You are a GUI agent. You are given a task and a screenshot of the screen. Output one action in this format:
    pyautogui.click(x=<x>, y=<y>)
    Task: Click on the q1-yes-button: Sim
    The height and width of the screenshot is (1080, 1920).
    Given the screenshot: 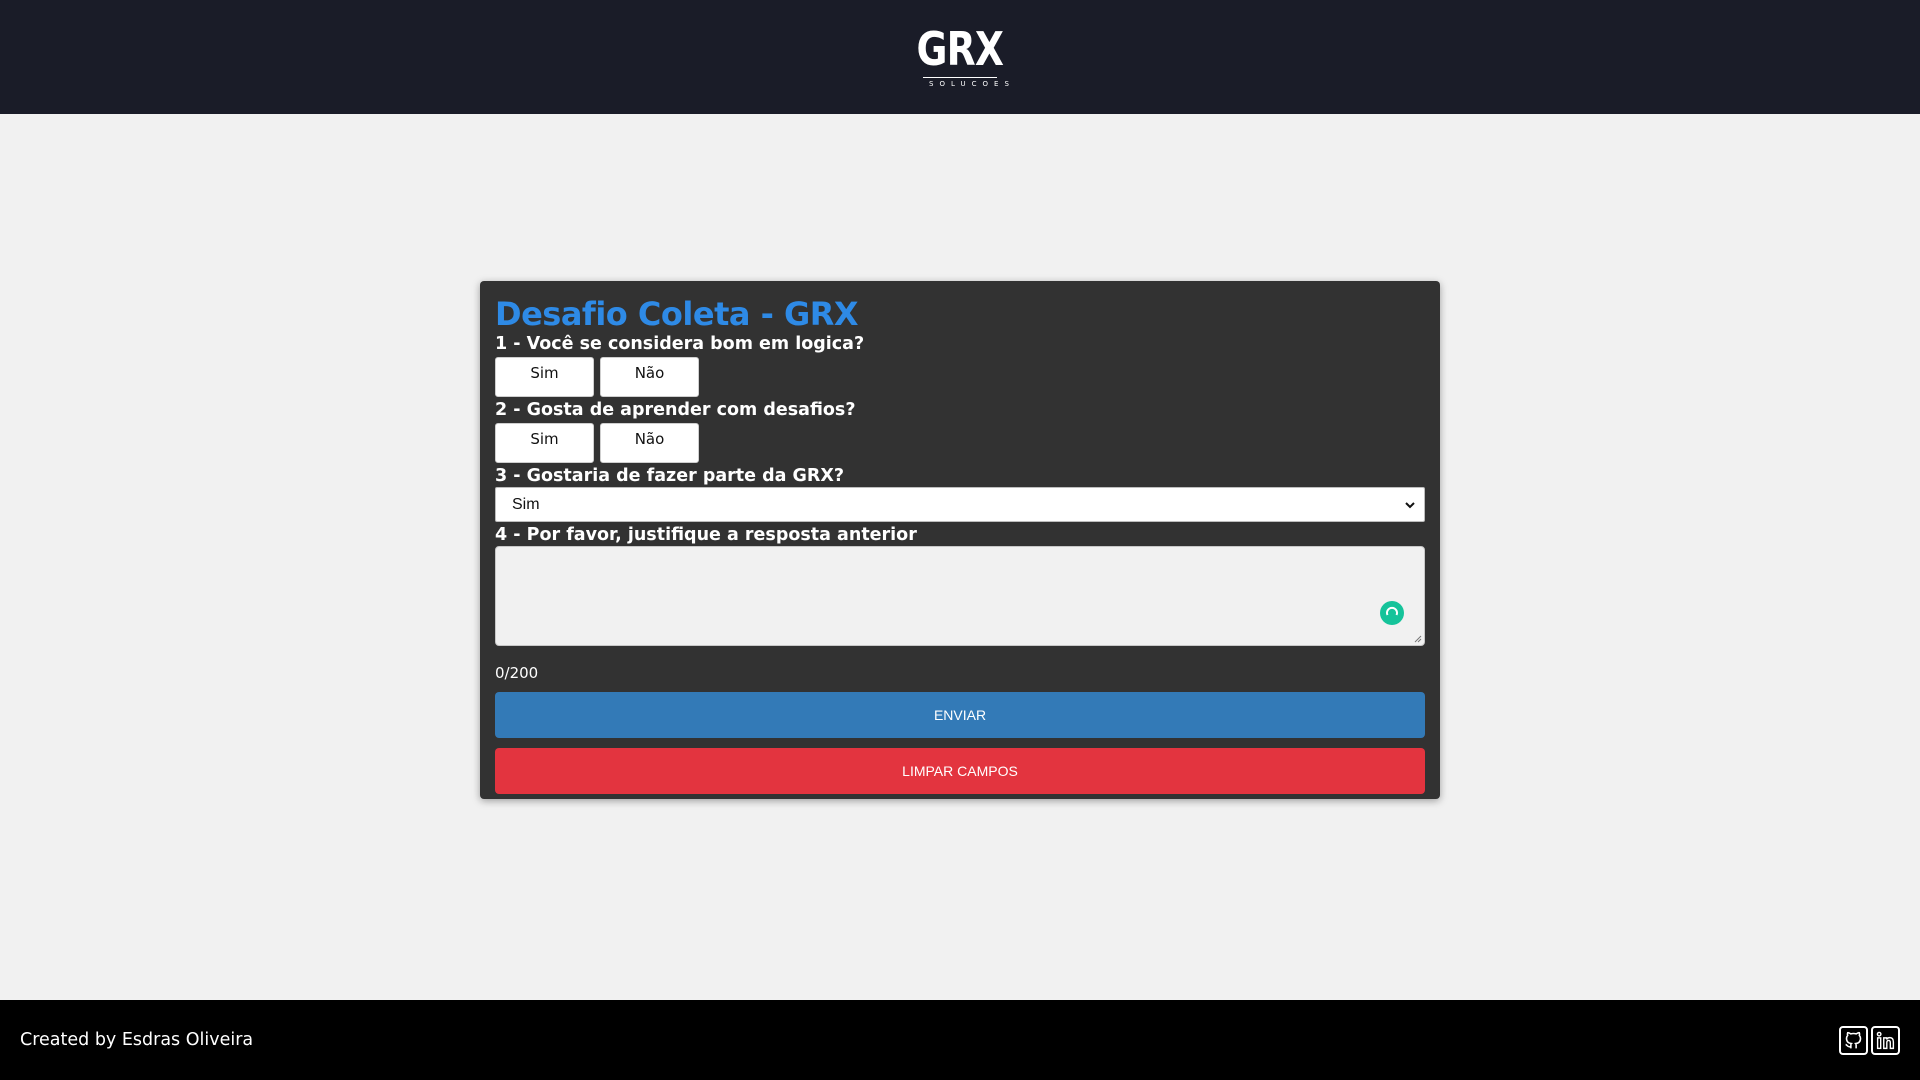 What is the action you would take?
    pyautogui.click(x=544, y=377)
    